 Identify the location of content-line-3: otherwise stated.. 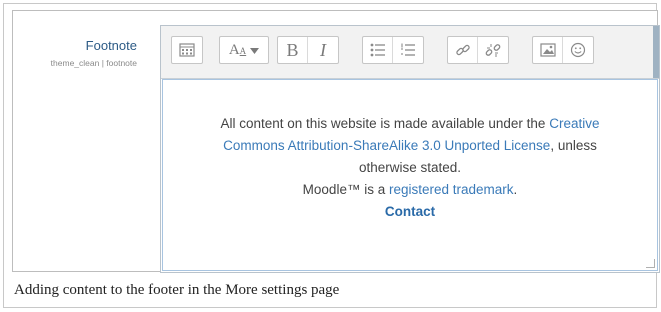
(410, 167).